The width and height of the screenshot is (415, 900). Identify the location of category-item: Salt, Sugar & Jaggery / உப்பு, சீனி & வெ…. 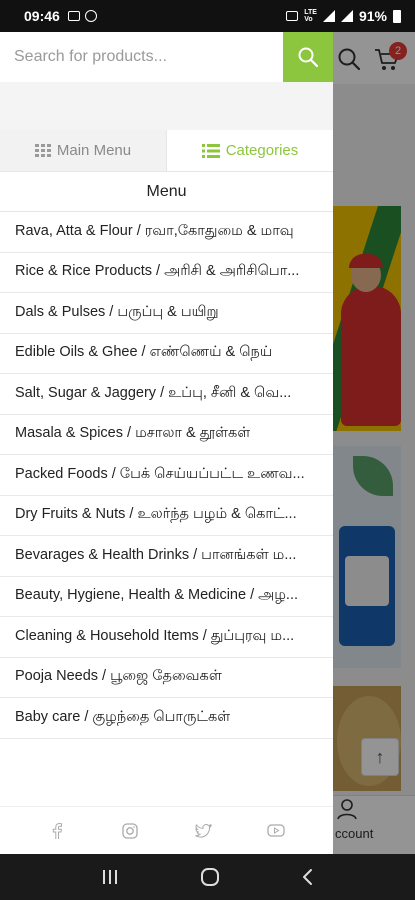
(166, 394).